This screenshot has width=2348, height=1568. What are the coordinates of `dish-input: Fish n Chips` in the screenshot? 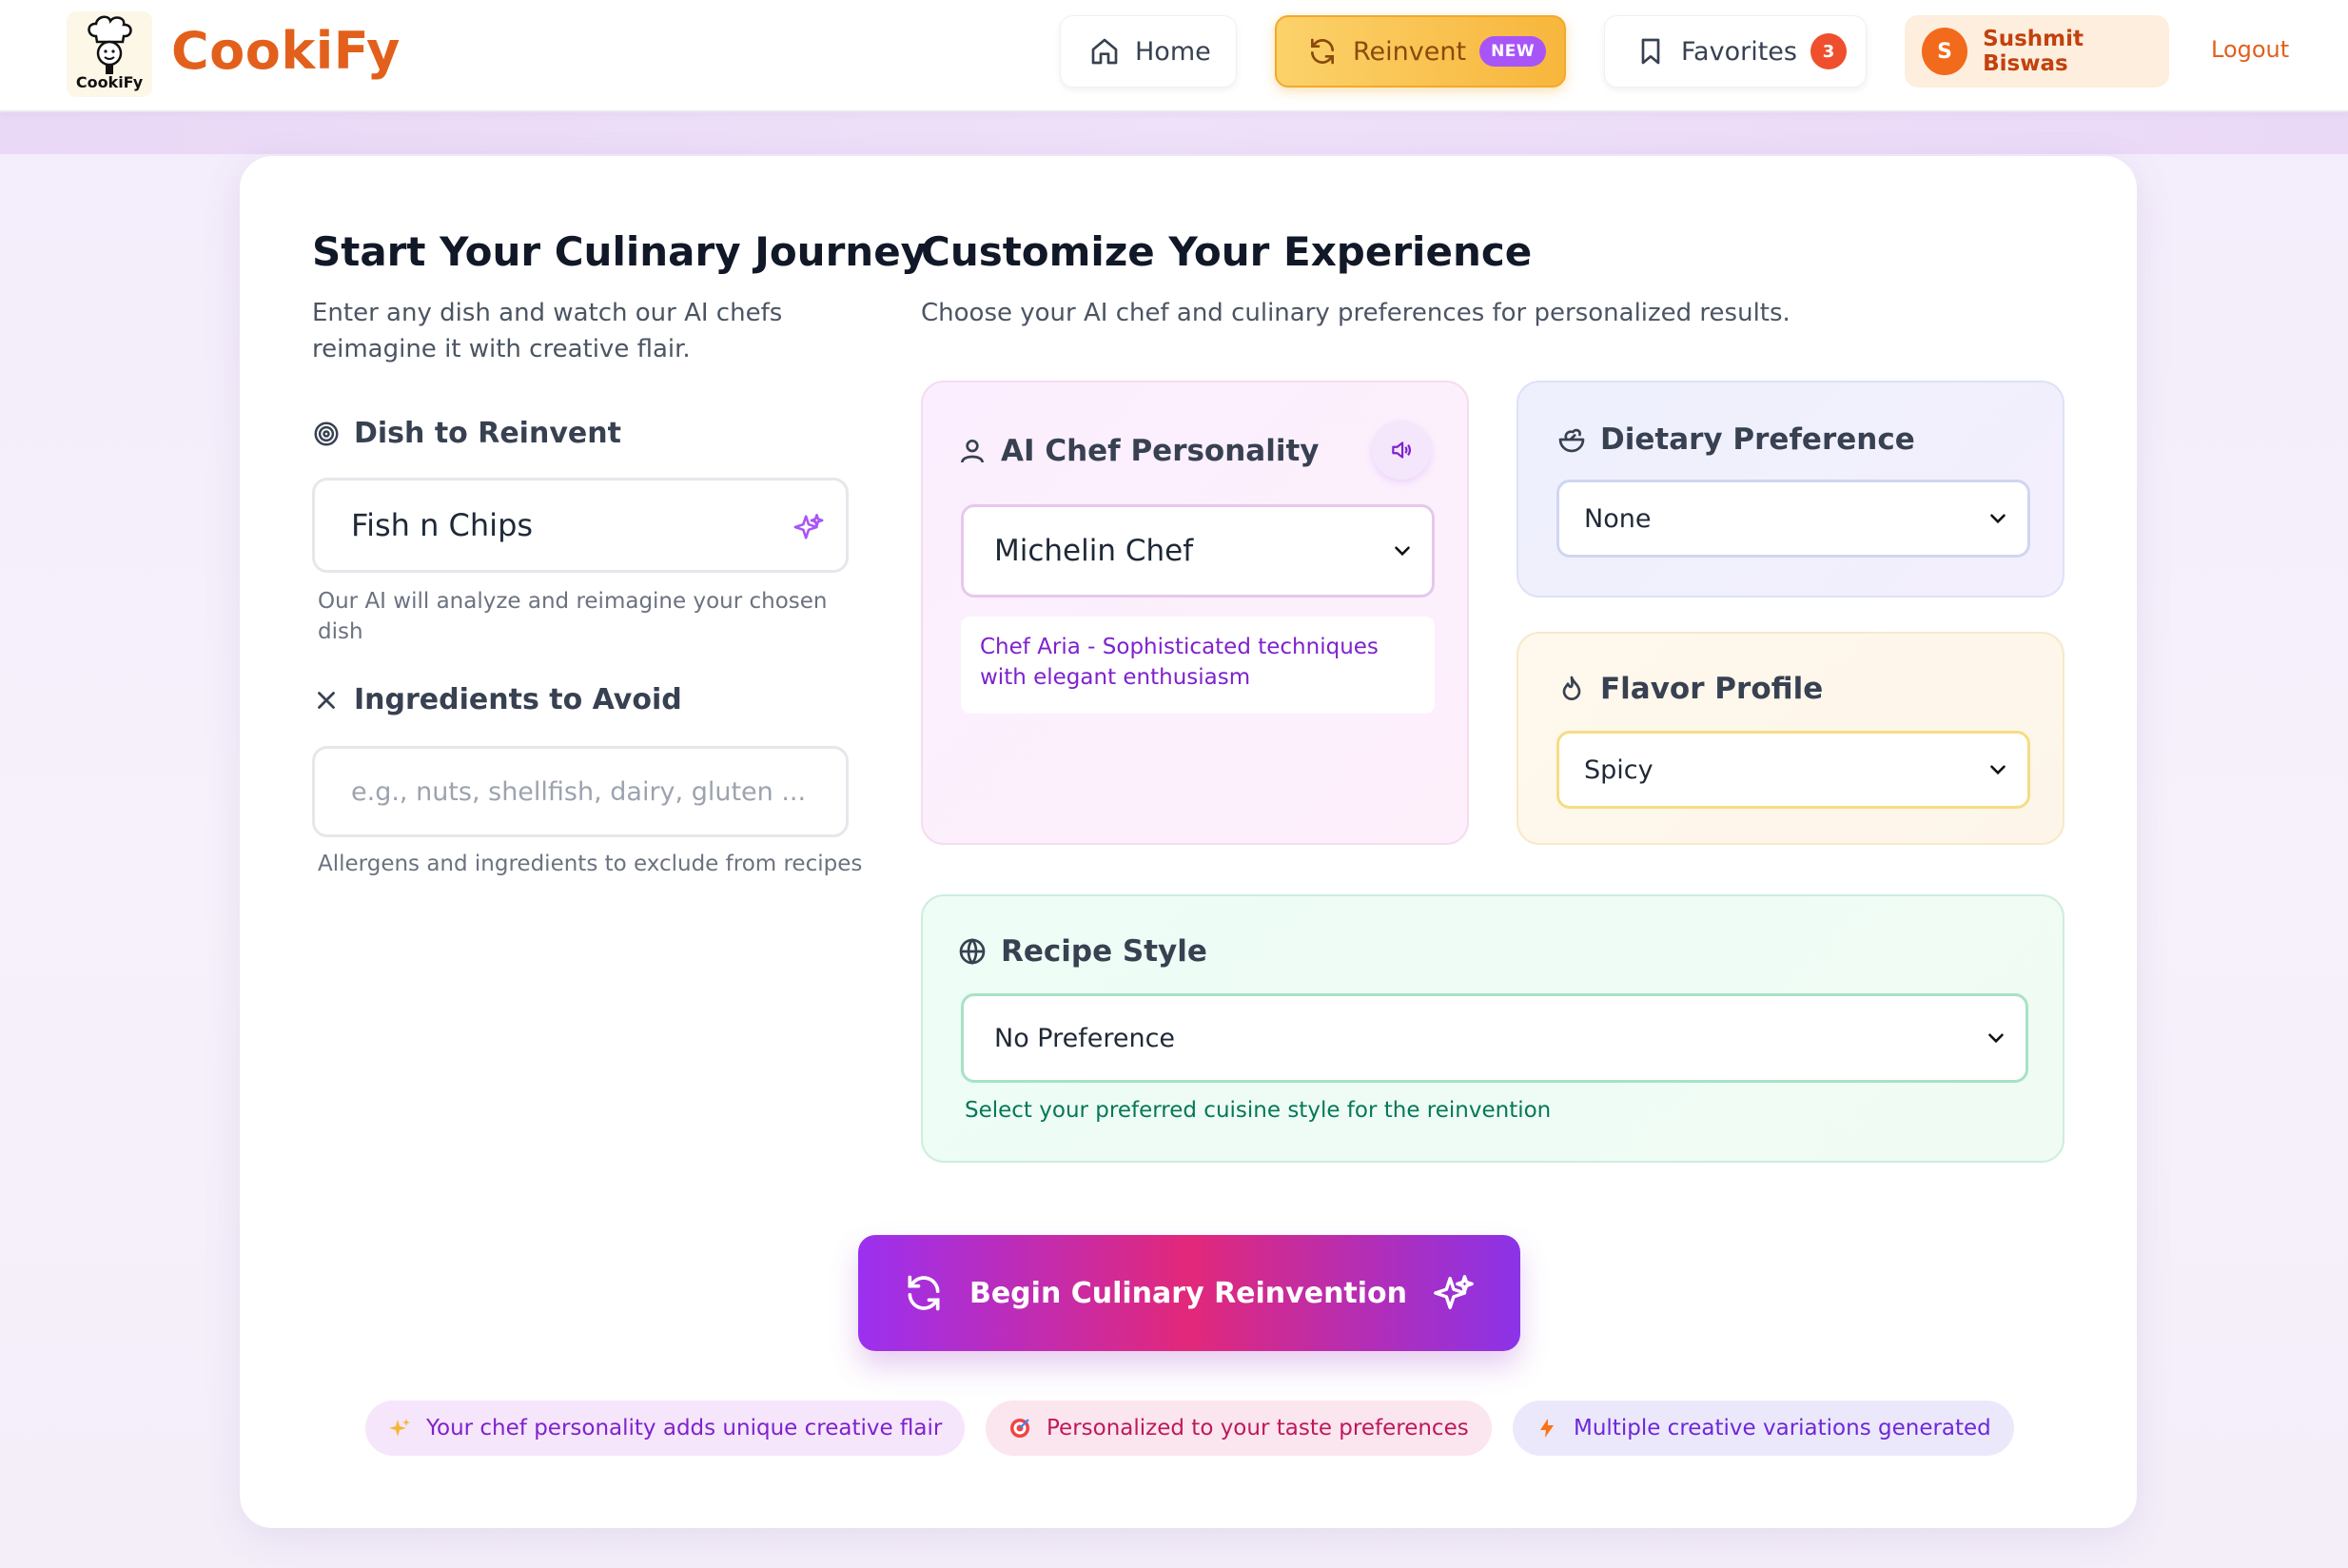 It's located at (580, 525).